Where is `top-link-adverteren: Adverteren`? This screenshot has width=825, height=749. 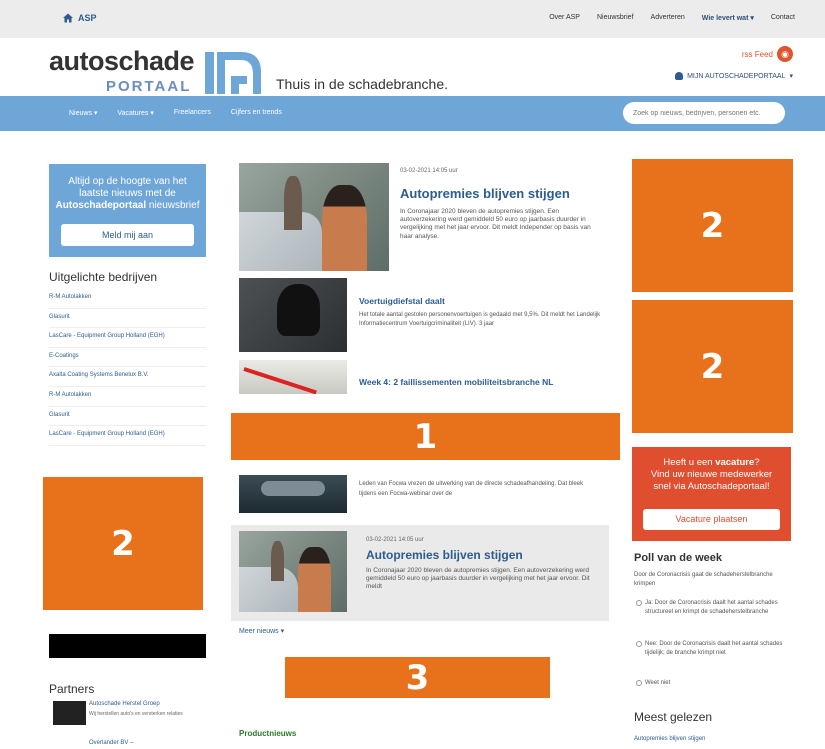 top-link-adverteren: Adverteren is located at coordinates (668, 18).